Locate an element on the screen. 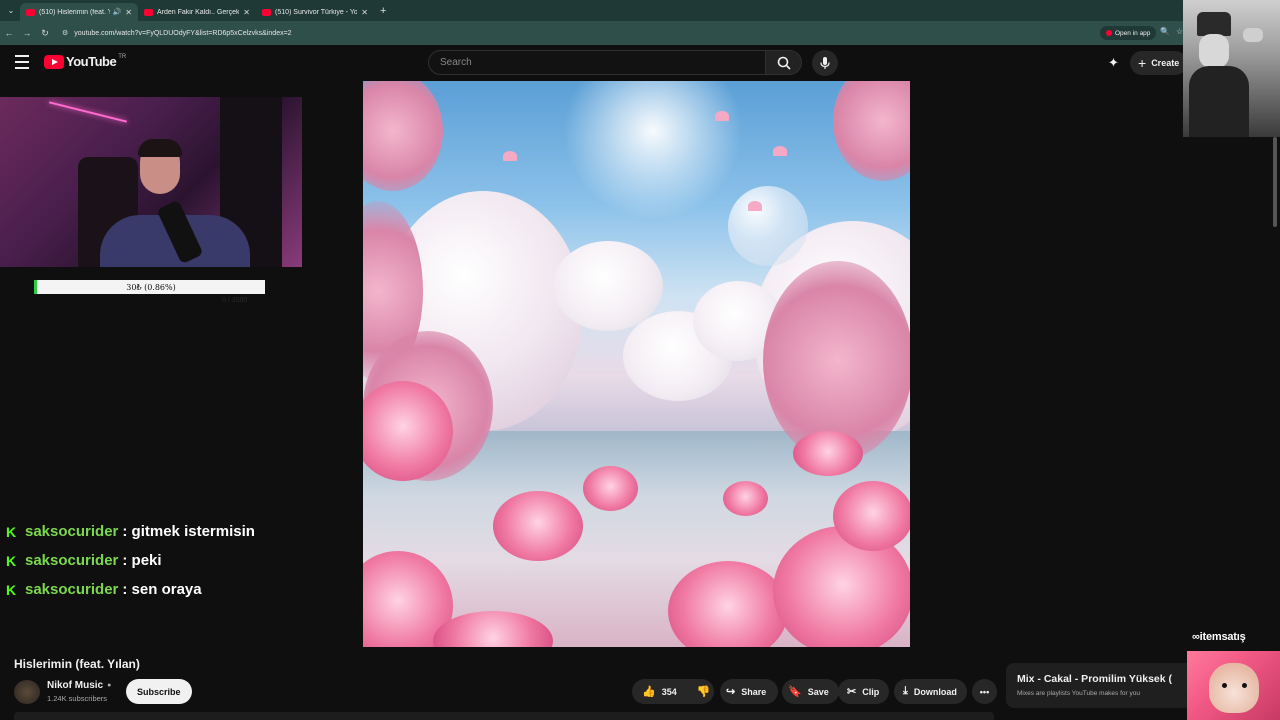  chat-message: K saksocurider : peki is located at coordinates (130, 560).